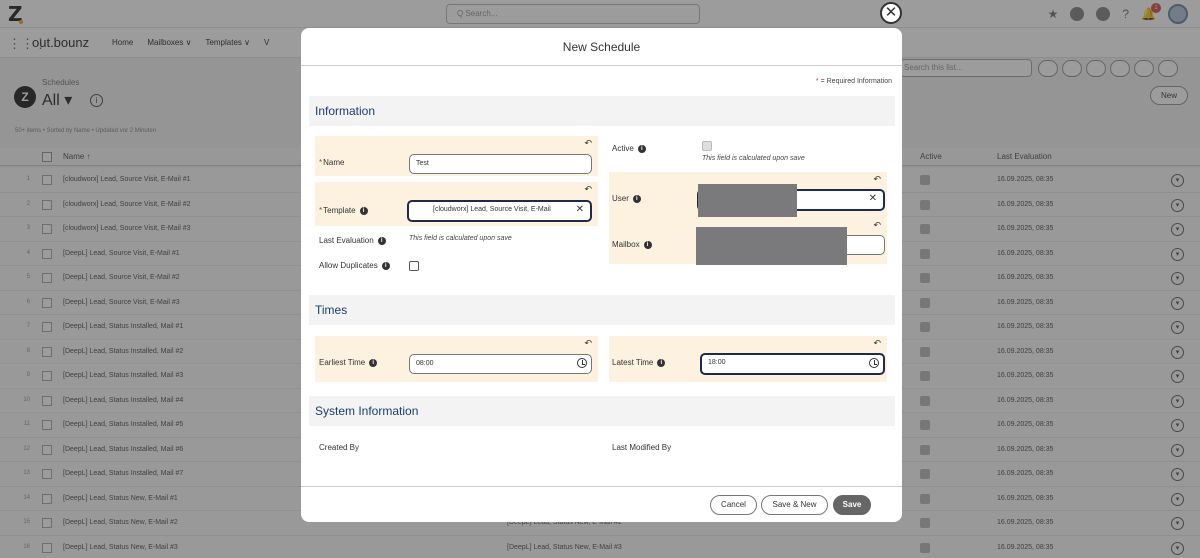 This screenshot has height=558, width=1200. Describe the element at coordinates (500, 364) in the screenshot. I see `earliest-time-input: 08:00` at that location.